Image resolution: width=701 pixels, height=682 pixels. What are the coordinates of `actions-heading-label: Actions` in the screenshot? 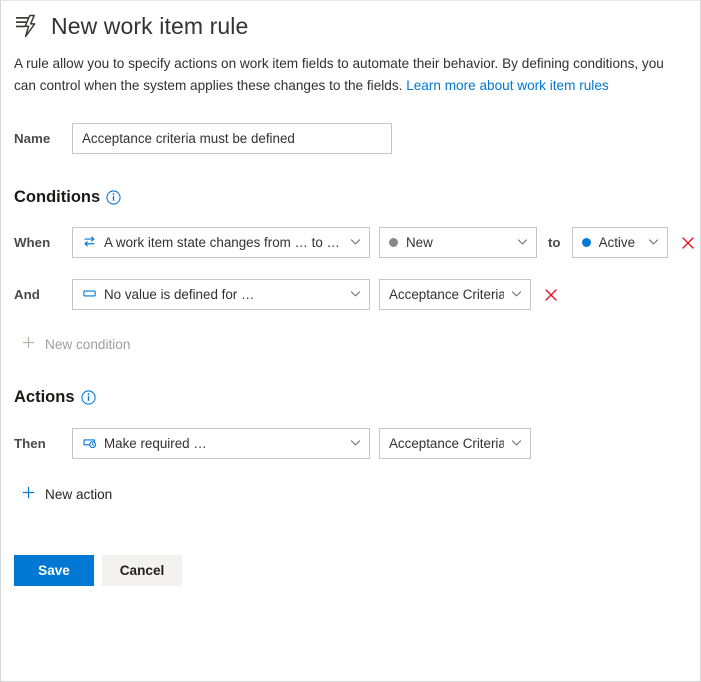 It's located at (44, 397).